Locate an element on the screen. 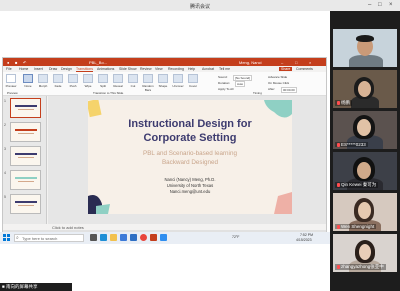  duration-input: Auto is located at coordinates (240, 84).